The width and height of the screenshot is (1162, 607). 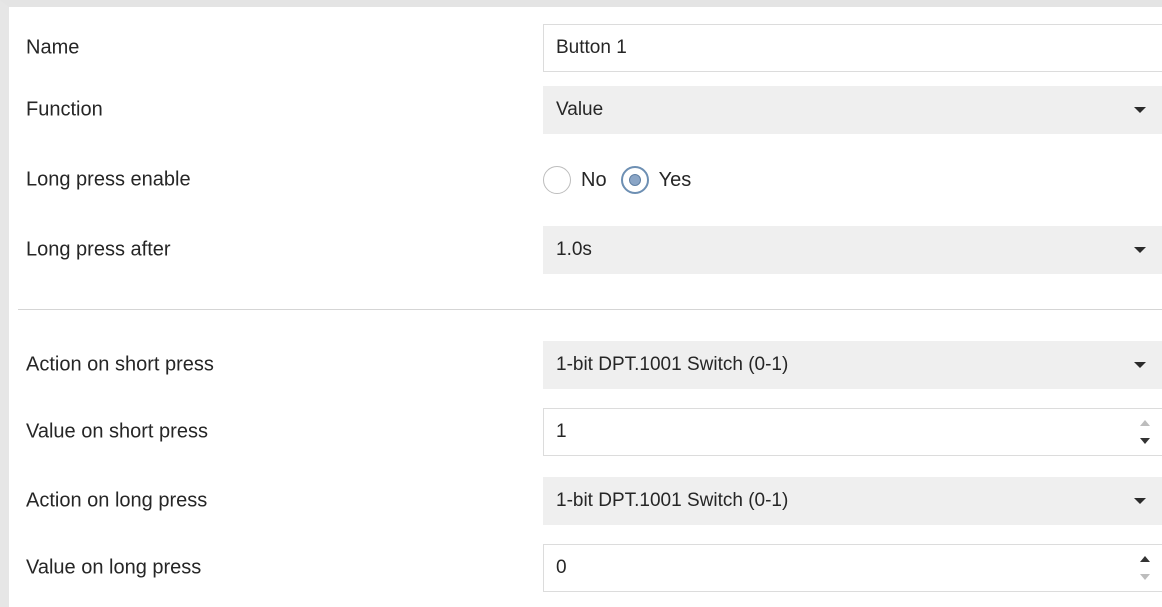 What do you see at coordinates (575, 180) in the screenshot?
I see `radio-option-no: No` at bounding box center [575, 180].